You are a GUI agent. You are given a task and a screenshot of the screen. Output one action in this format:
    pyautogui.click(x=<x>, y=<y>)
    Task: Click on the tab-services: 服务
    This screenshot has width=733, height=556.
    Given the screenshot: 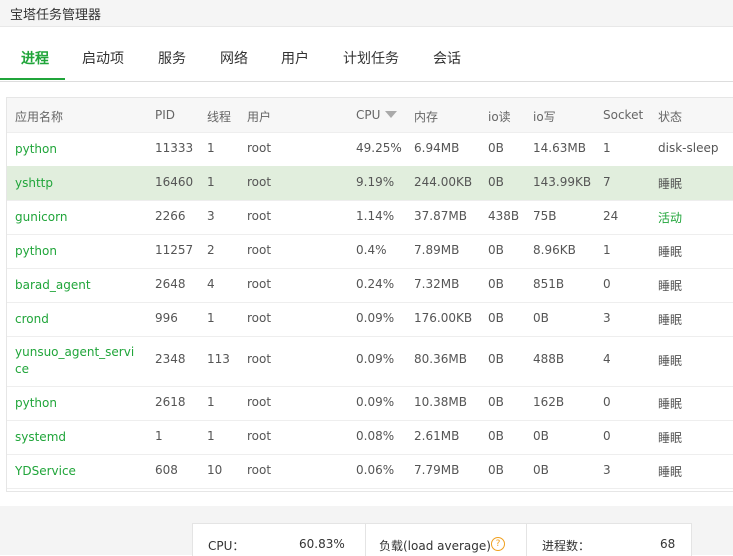 What is the action you would take?
    pyautogui.click(x=172, y=58)
    